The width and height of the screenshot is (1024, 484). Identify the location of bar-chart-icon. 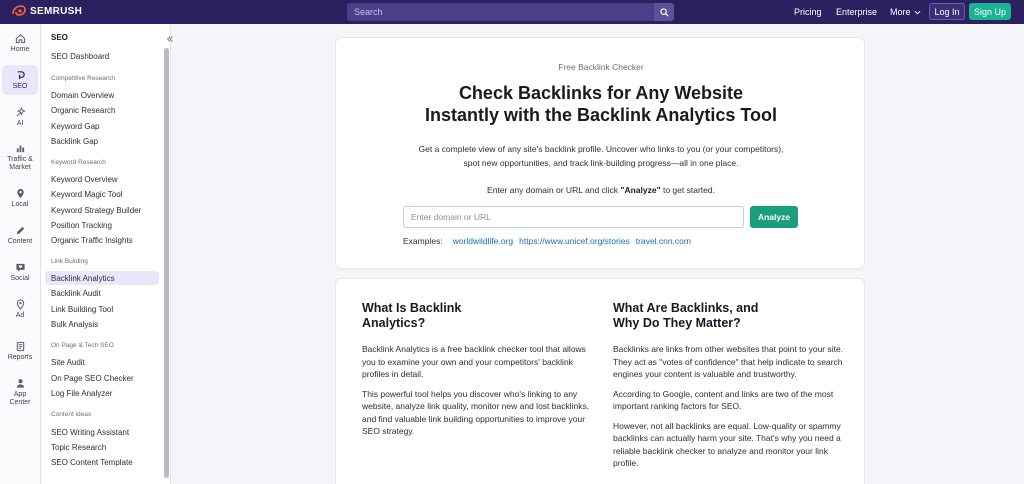
(20, 149).